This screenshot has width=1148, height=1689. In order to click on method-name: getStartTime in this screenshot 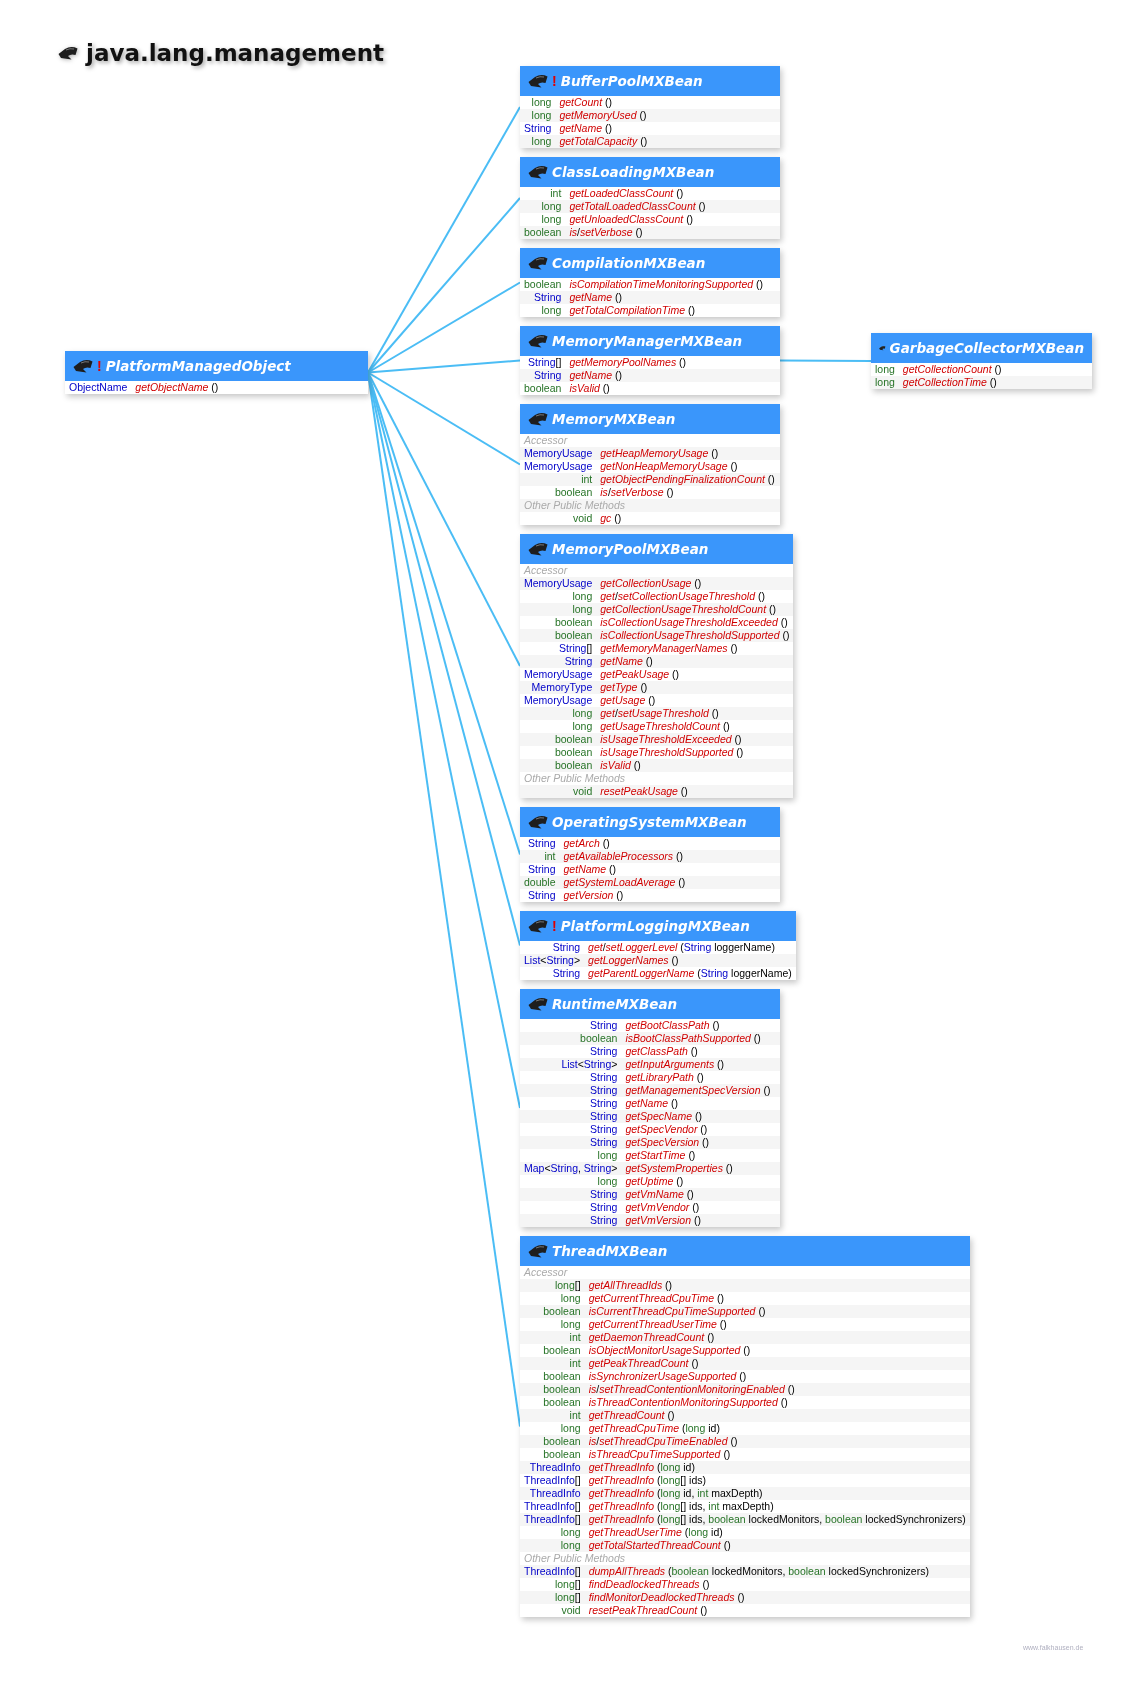, I will do `click(655, 1155)`.